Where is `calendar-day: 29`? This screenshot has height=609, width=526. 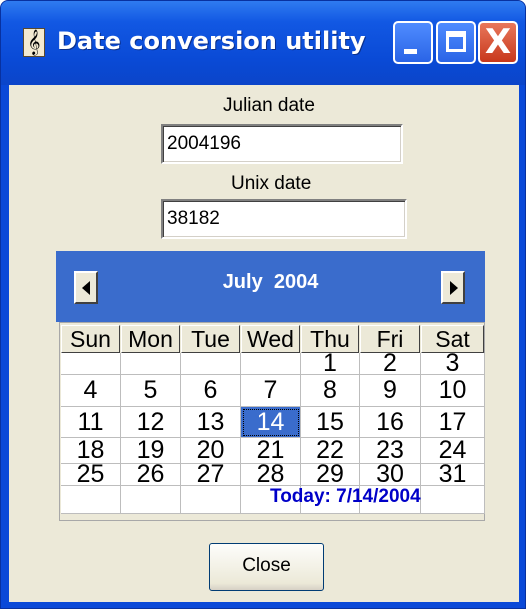
calendar-day: 29 is located at coordinates (330, 474).